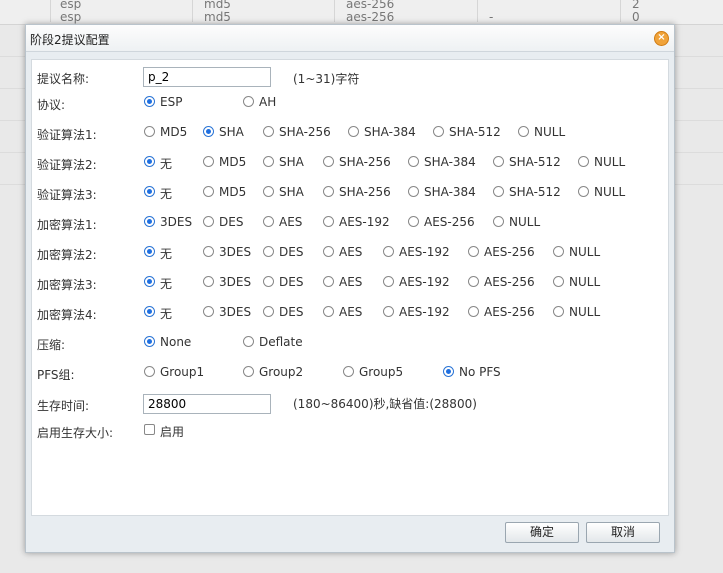  I want to click on proposal-name-input, so click(207, 77).